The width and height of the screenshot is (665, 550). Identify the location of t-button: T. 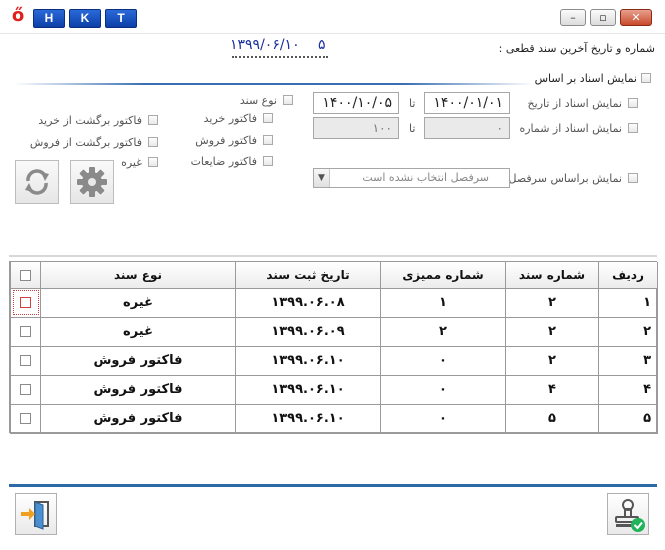
(121, 18).